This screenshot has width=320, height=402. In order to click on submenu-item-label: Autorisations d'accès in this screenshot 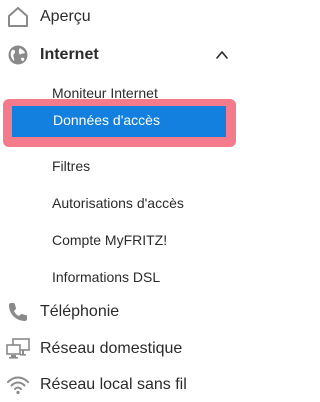, I will do `click(118, 203)`.